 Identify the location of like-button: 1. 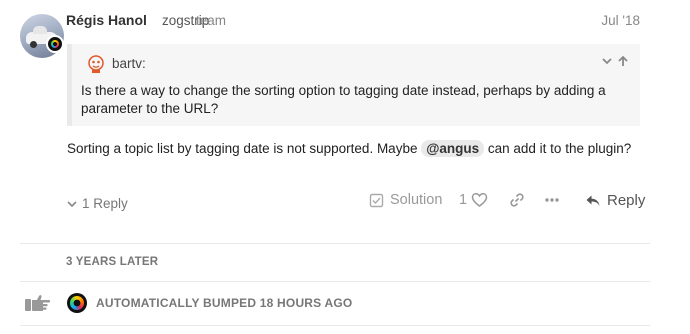
(473, 200).